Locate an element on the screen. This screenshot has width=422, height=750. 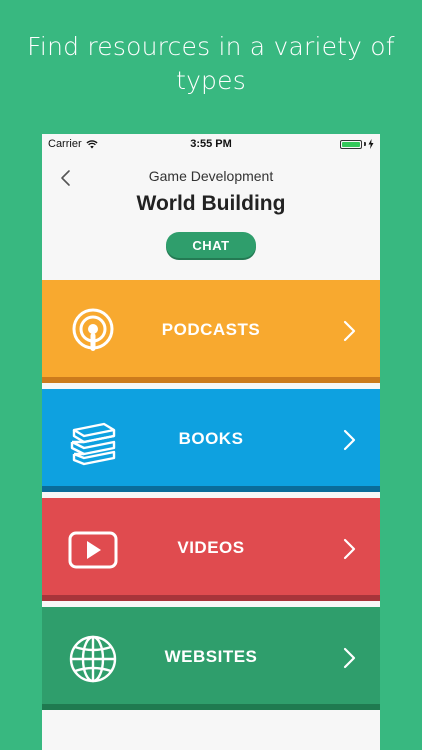
battery-icon is located at coordinates (351, 144).